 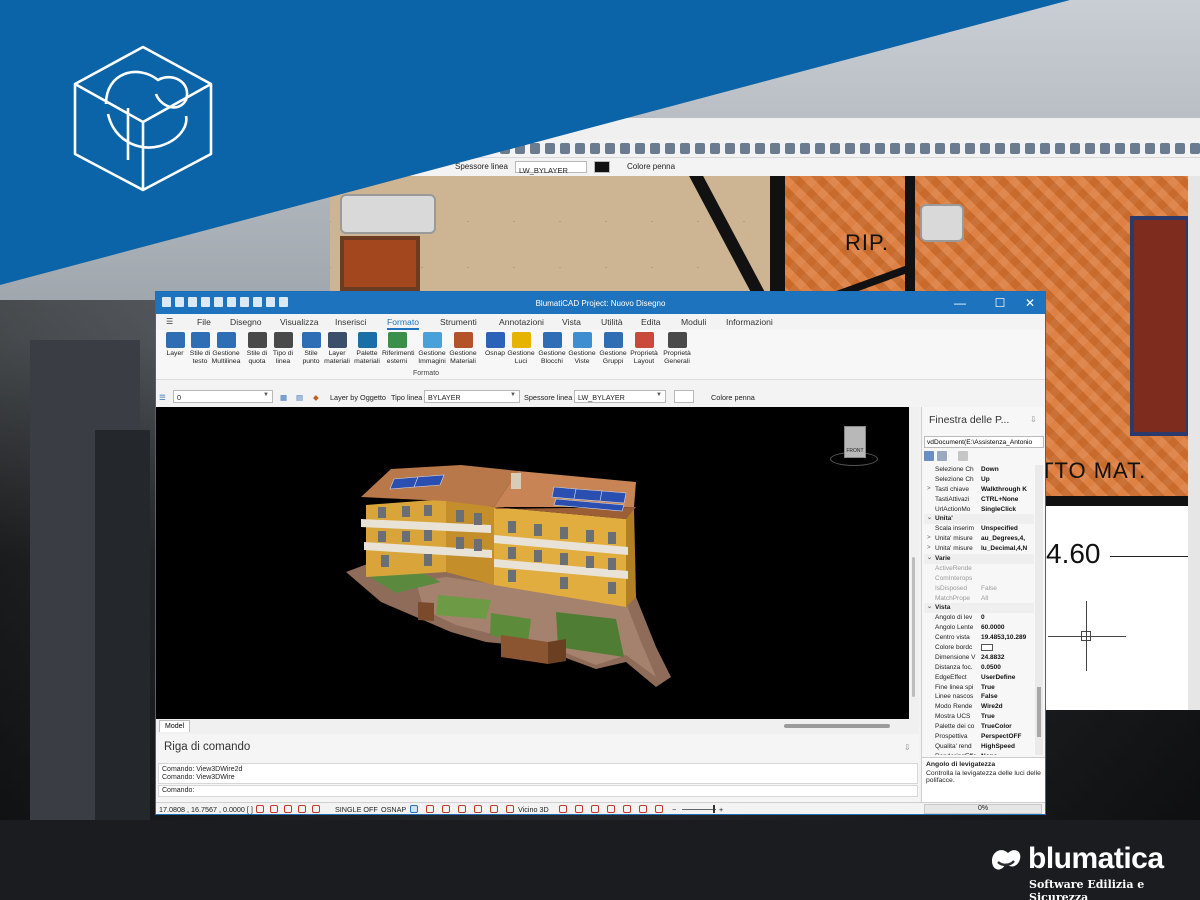 What do you see at coordinates (979, 579) in the screenshot?
I see `property-row: ComInterops` at bounding box center [979, 579].